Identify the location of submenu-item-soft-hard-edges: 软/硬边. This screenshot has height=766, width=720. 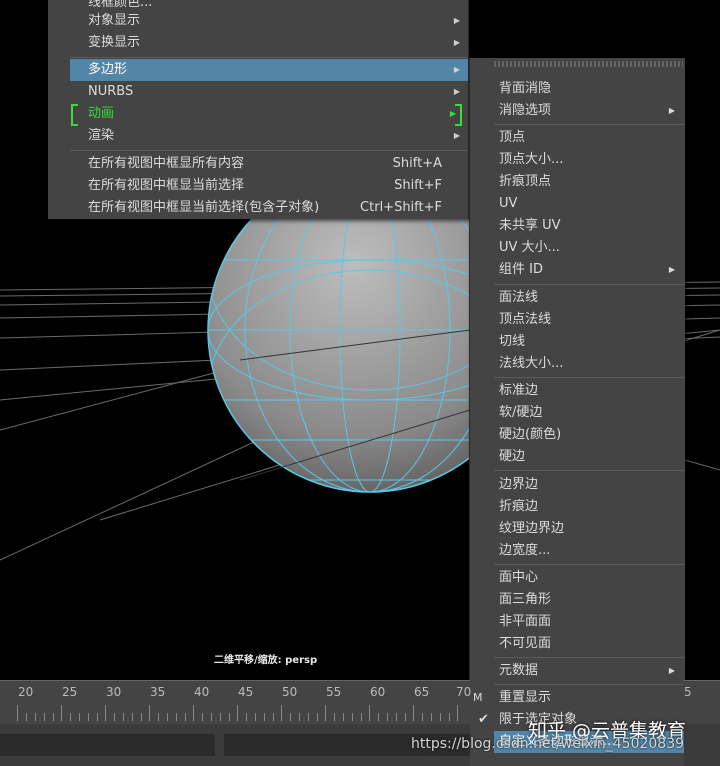
(577, 413).